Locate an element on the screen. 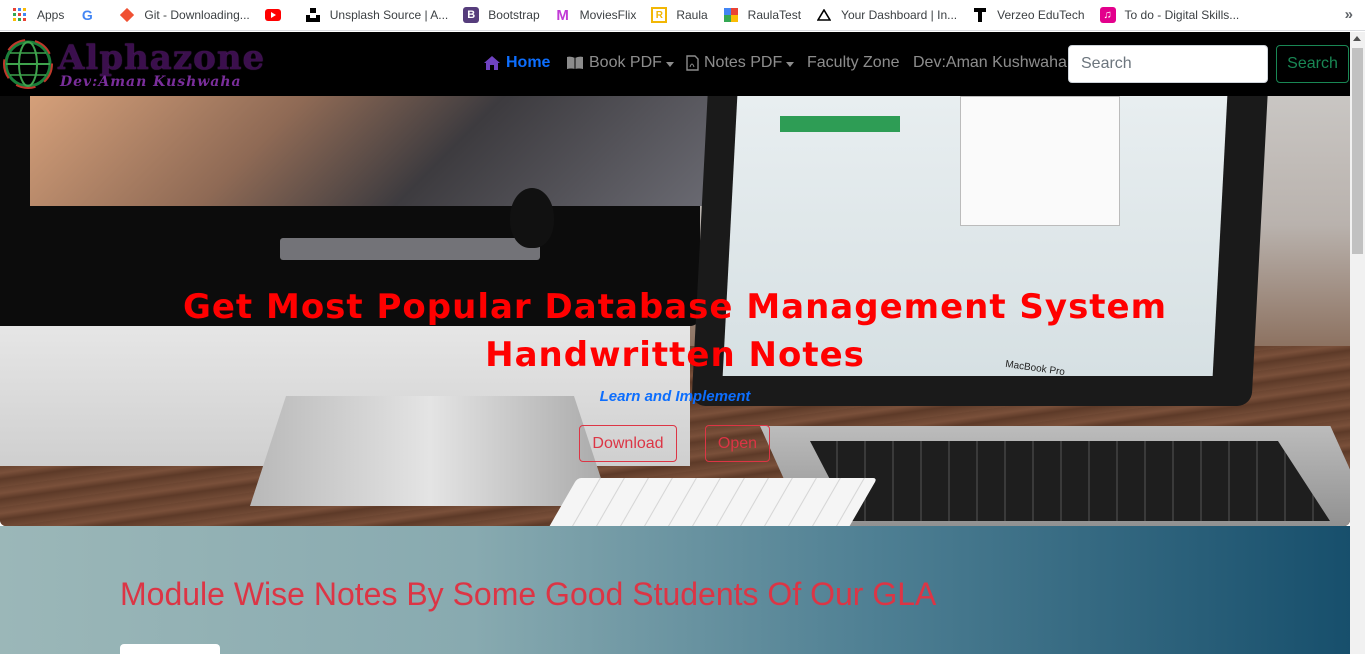 The width and height of the screenshot is (1365, 654). nav-book-pdf-dropdown: Book PDF is located at coordinates (620, 63).